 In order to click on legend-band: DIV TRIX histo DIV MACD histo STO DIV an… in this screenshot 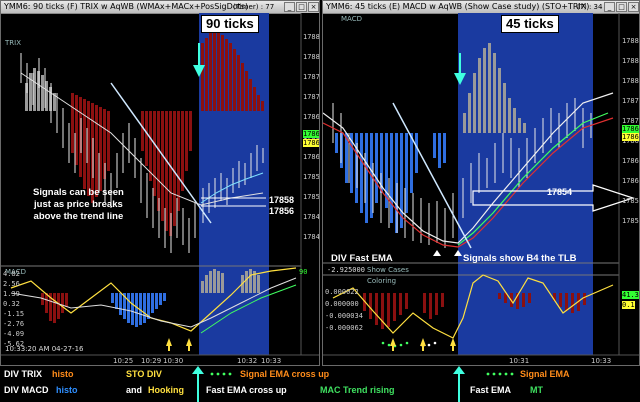, I will do `click(320, 384)`.